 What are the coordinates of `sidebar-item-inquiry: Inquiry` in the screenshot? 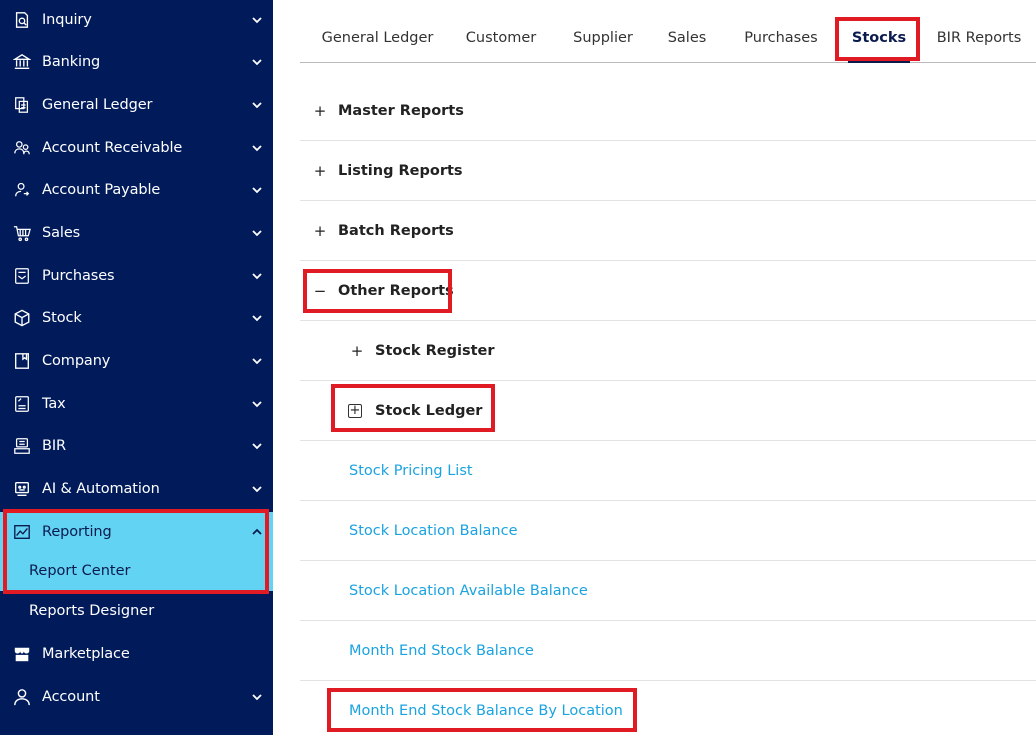 It's located at (136, 20).